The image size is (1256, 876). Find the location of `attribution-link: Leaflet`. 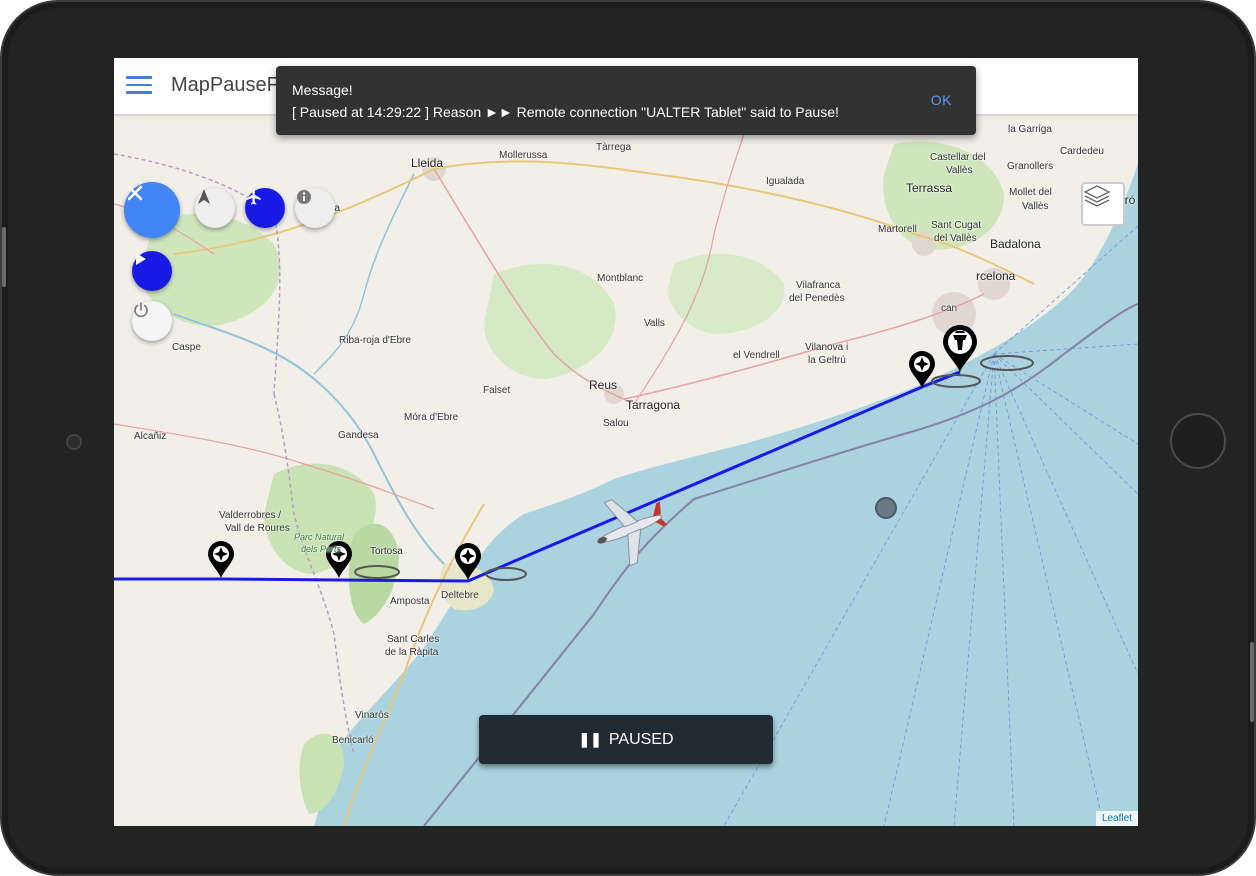

attribution-link: Leaflet is located at coordinates (1116, 818).